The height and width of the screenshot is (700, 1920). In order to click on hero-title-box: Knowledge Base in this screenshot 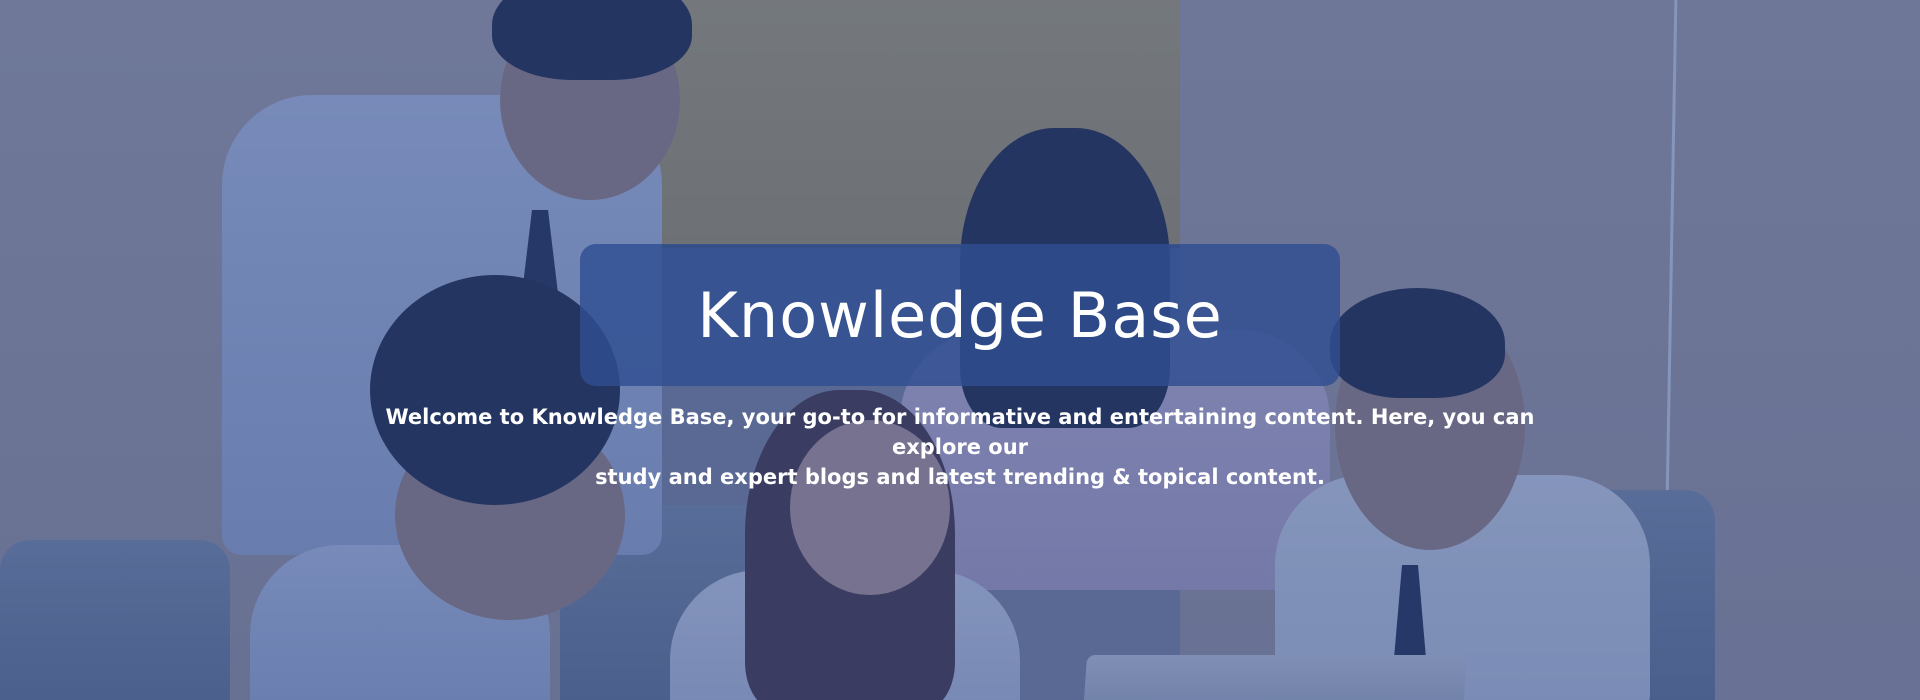, I will do `click(960, 315)`.